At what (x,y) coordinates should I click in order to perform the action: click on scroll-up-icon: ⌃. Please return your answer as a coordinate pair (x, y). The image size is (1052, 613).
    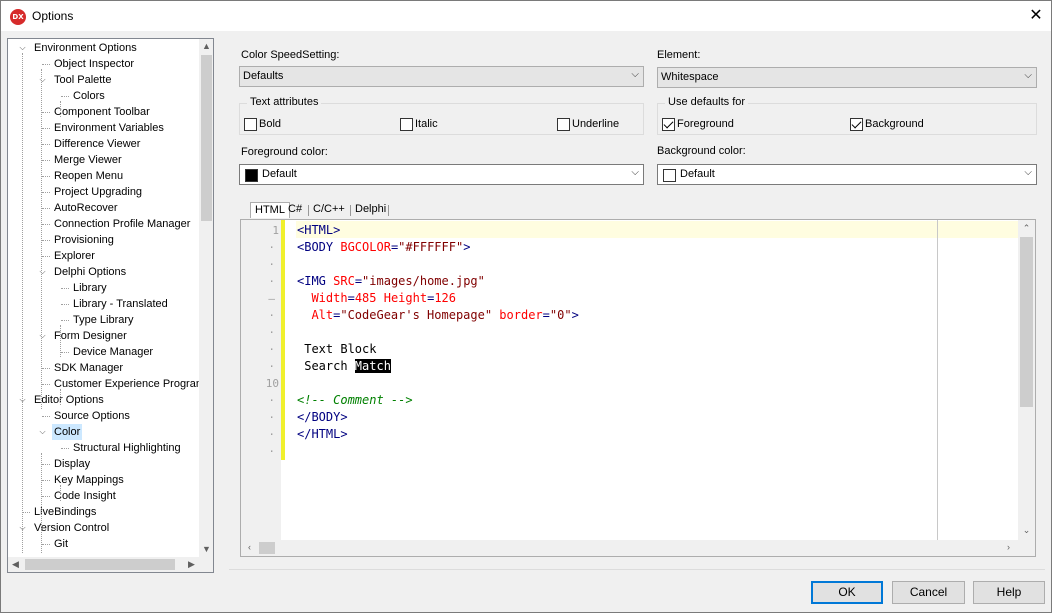
    Looking at the image, I should click on (1026, 228).